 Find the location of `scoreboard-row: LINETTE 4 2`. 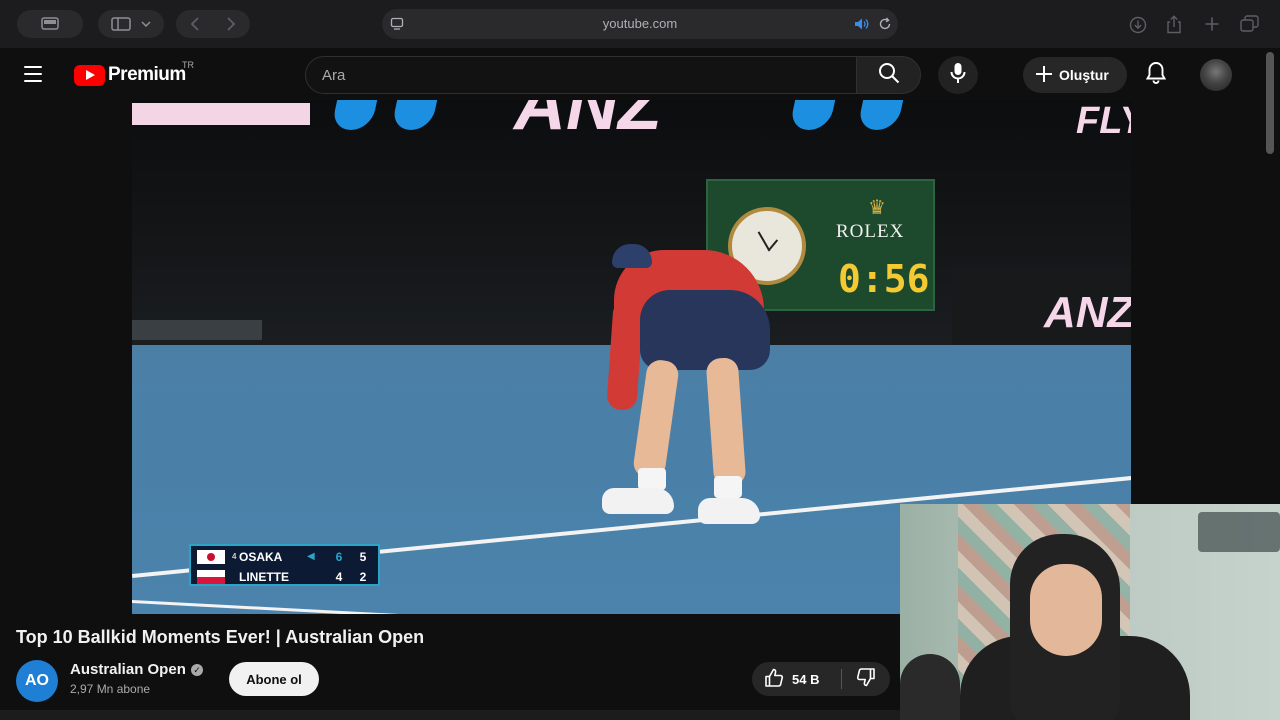

scoreboard-row: LINETTE 4 2 is located at coordinates (284, 576).